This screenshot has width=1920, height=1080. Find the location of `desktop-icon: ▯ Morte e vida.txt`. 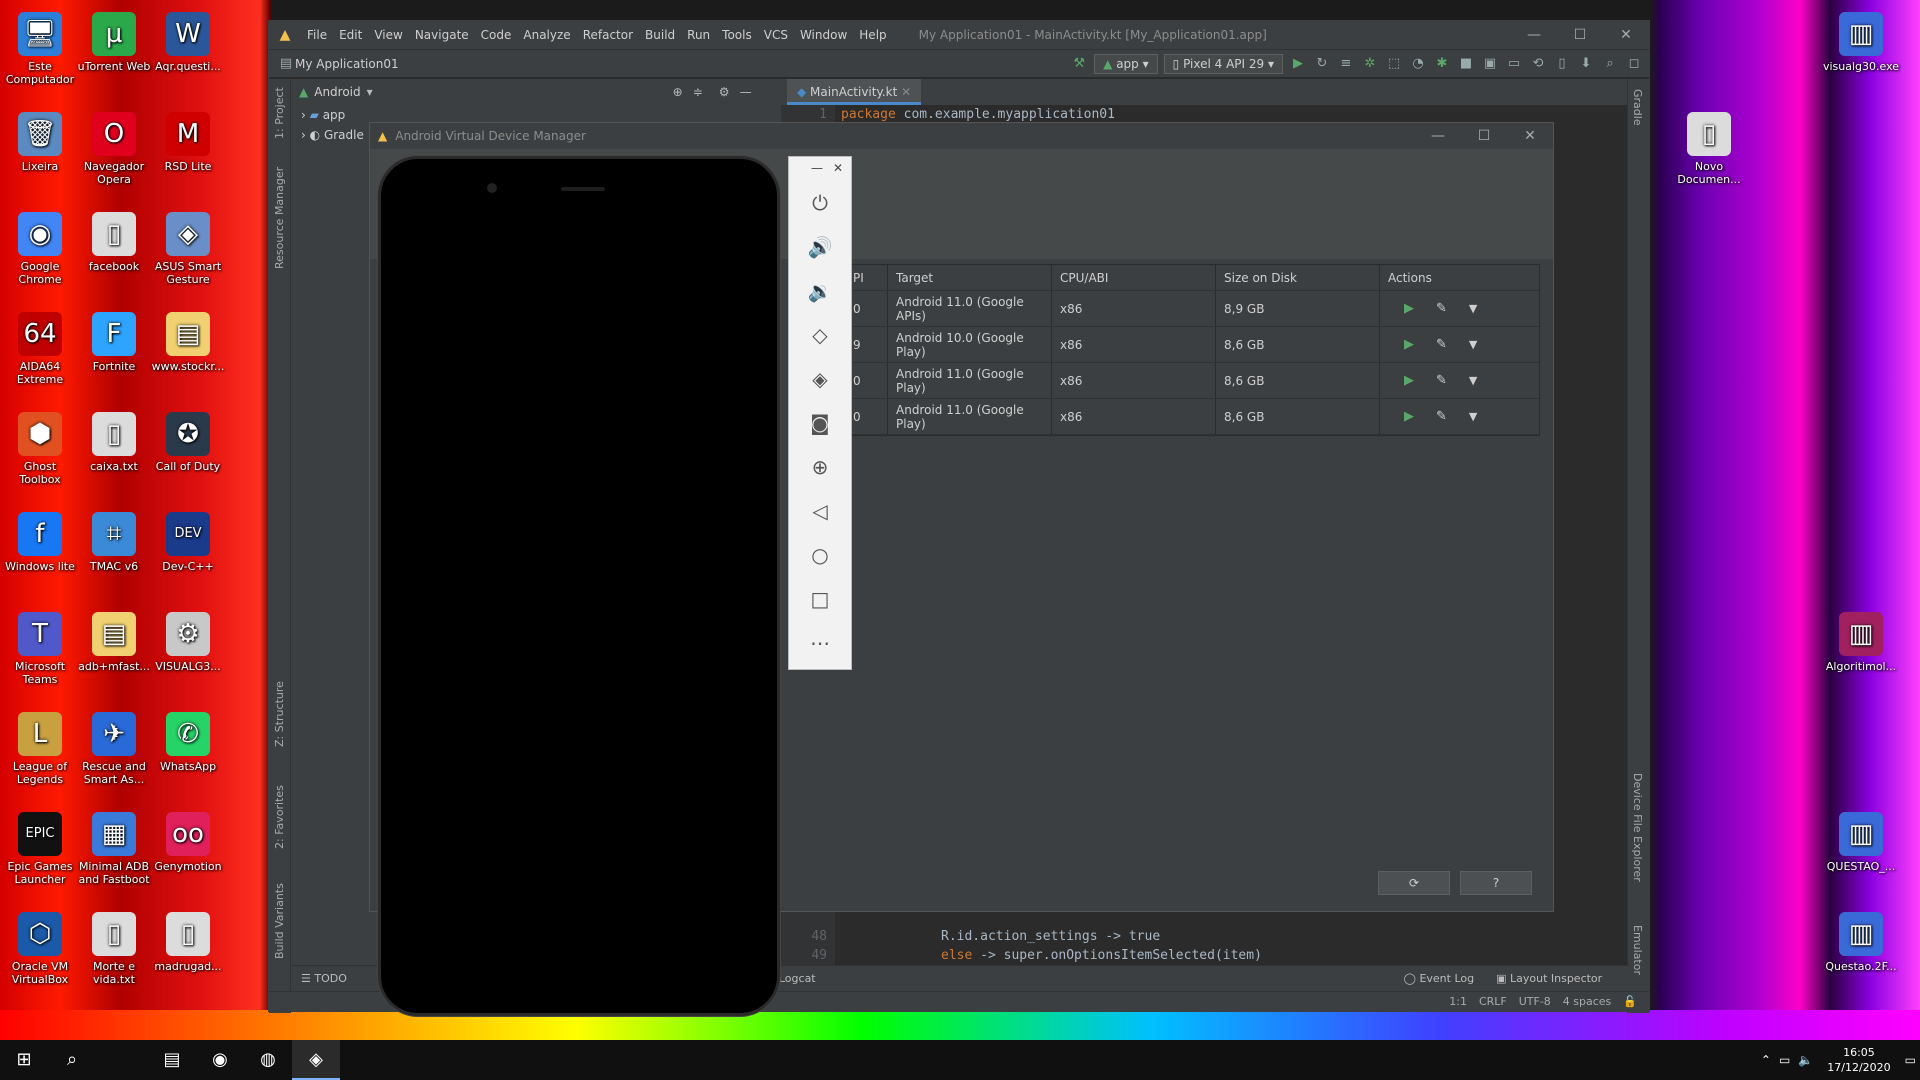

desktop-icon: ▯ Morte e vida.txt is located at coordinates (114, 947).